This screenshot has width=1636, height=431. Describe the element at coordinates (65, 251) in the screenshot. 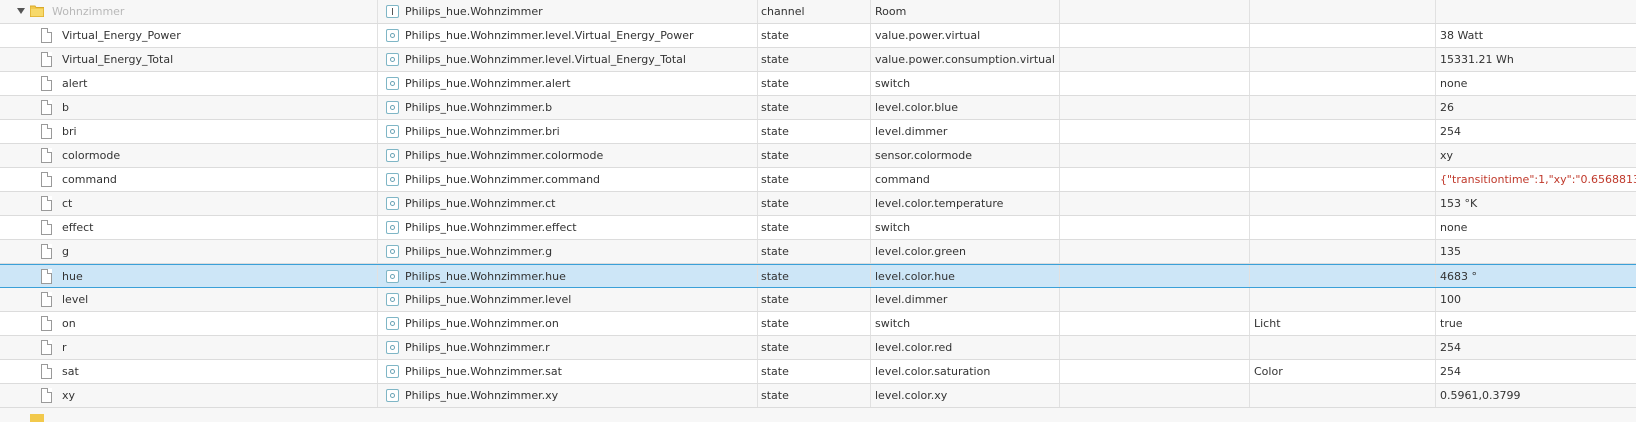

I see `object-name: g` at that location.